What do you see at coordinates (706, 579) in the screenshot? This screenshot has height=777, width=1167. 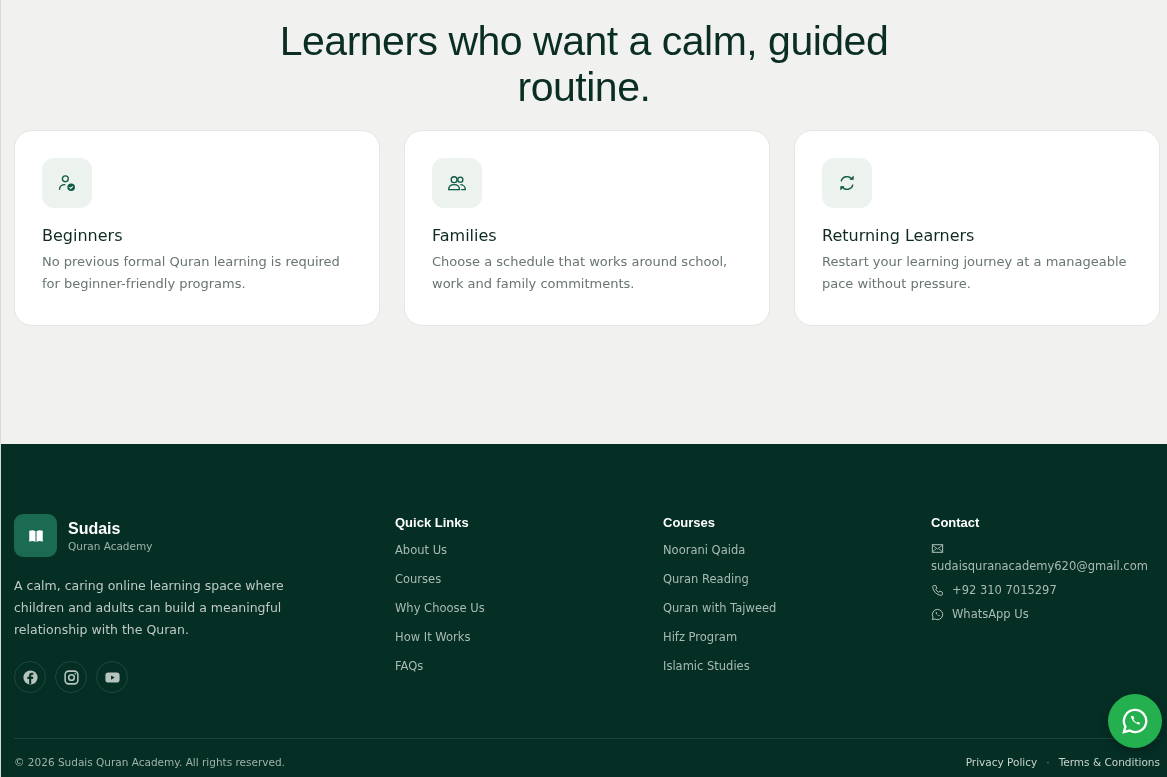 I see `footer-link: Quran Reading` at bounding box center [706, 579].